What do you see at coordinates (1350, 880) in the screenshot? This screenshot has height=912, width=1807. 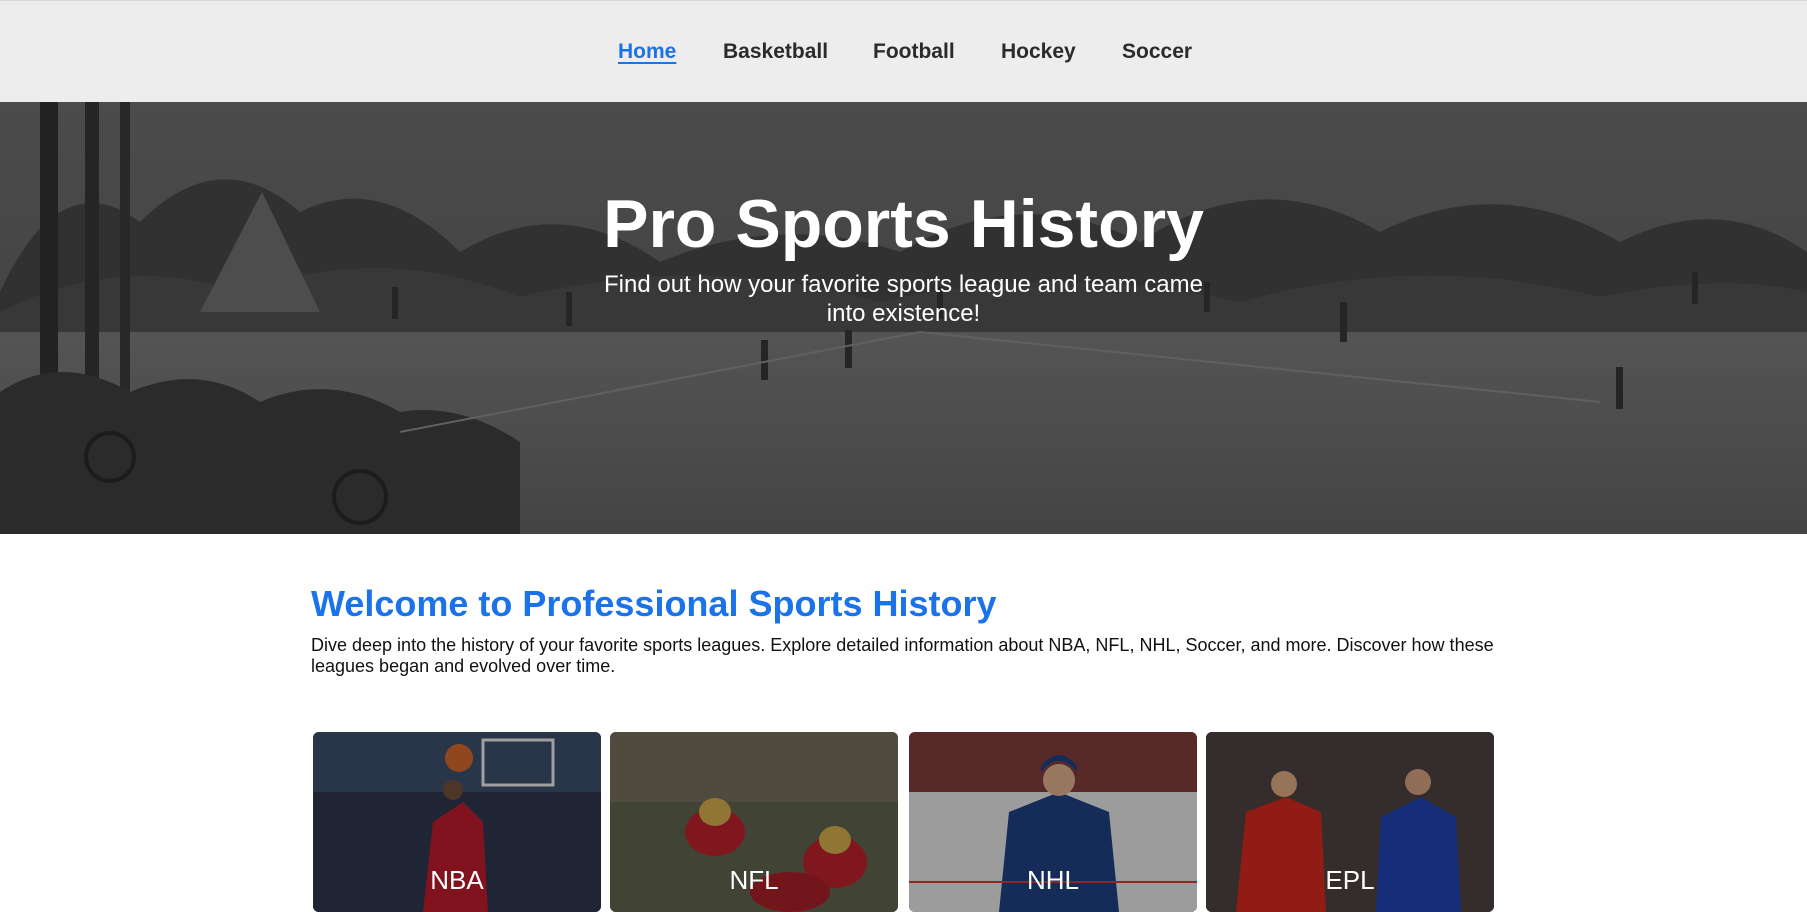 I see `league-card-label: EPL` at bounding box center [1350, 880].